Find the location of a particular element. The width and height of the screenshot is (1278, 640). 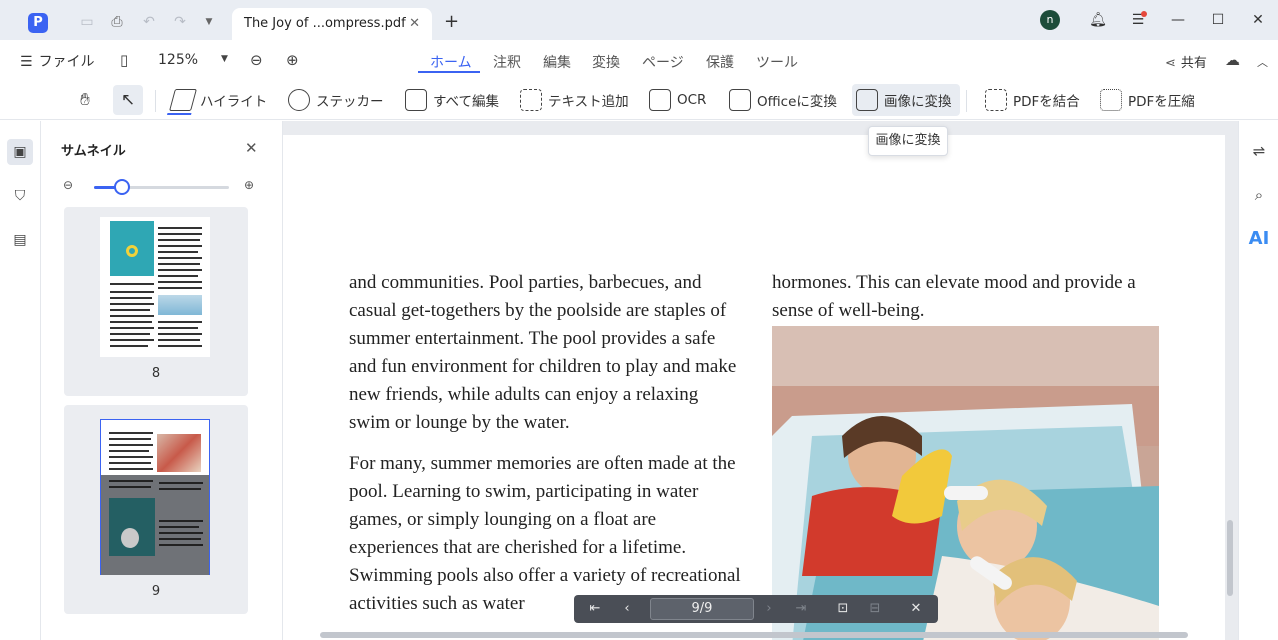

thumbnail-page-9: 9 is located at coordinates (156, 509).